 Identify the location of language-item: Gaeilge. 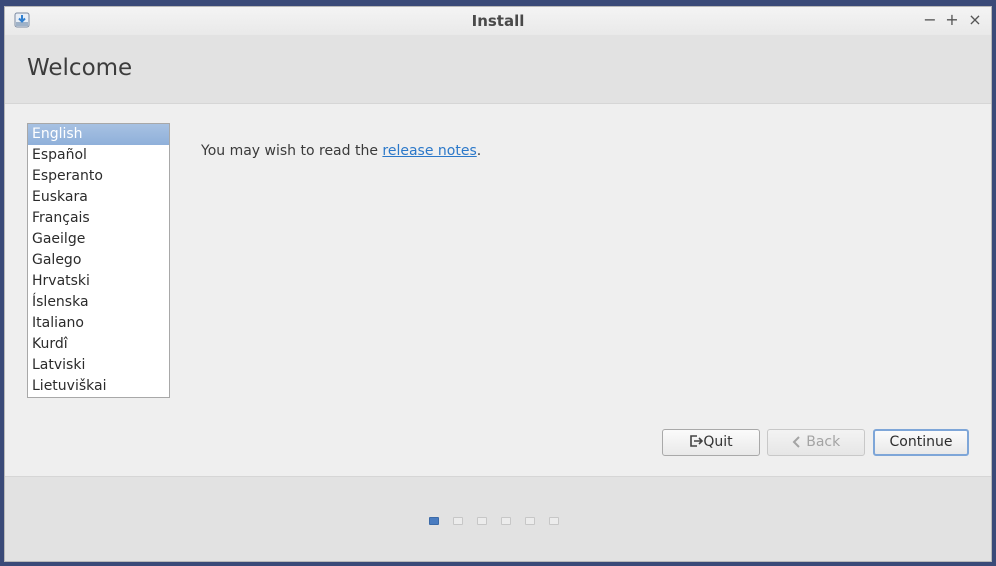
(98, 239).